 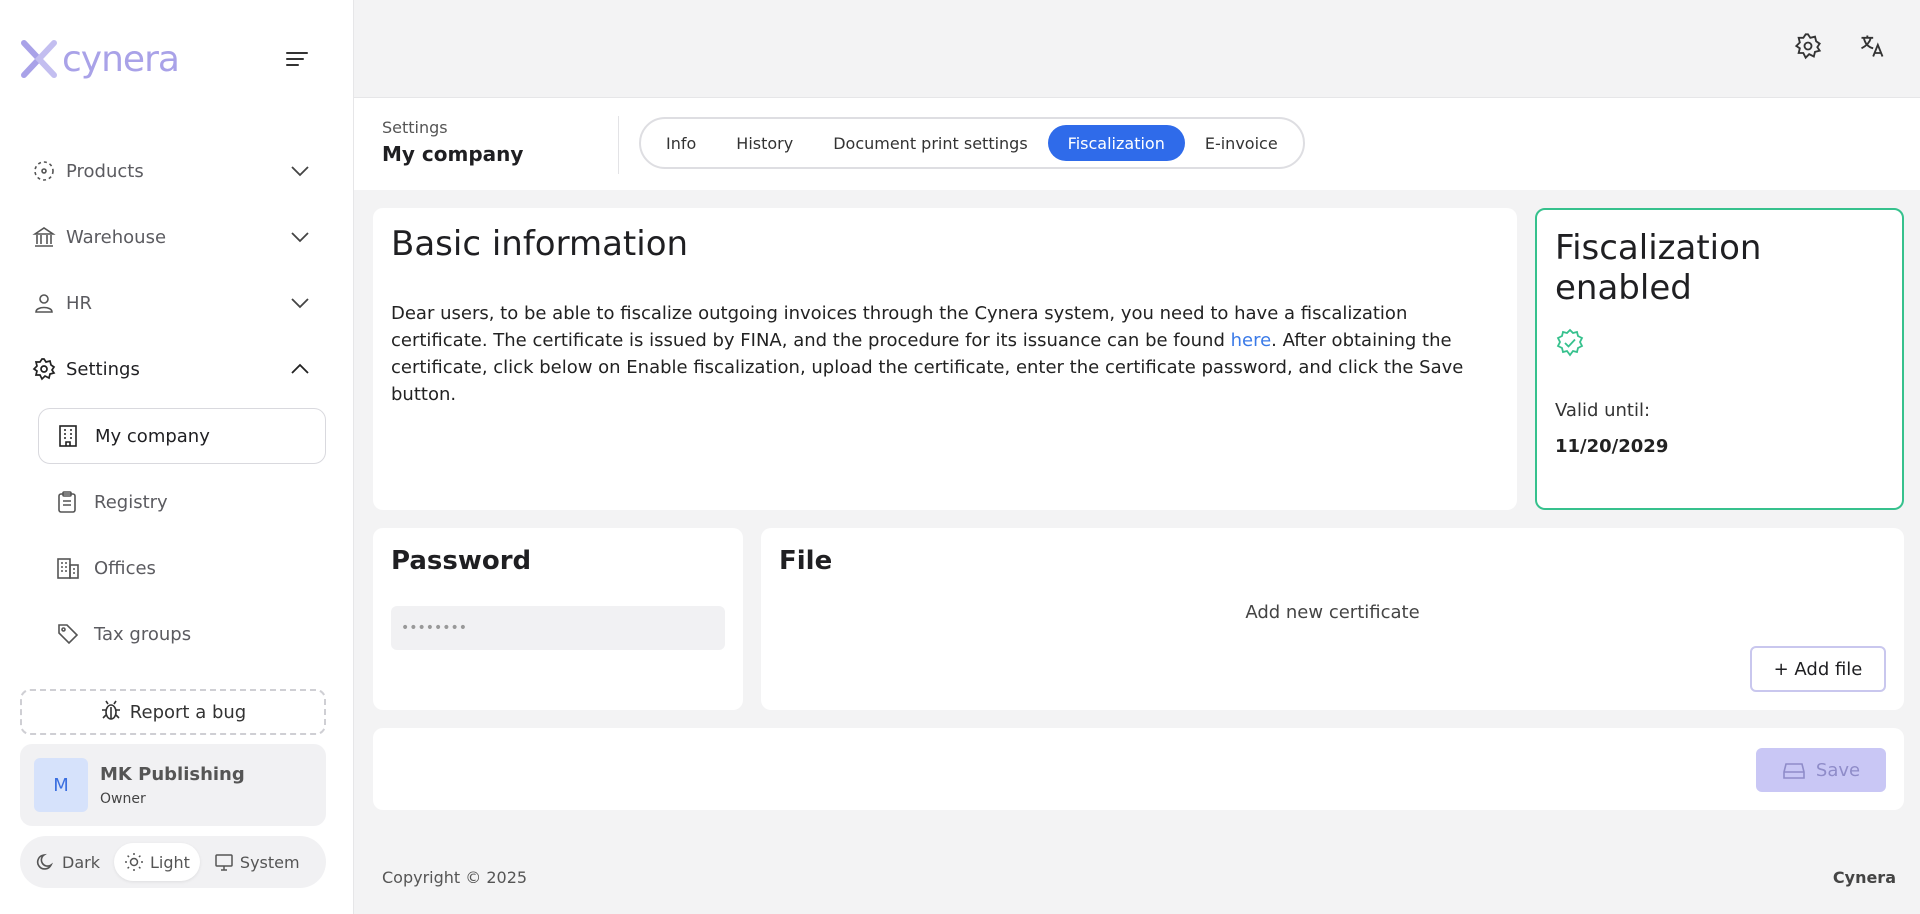 What do you see at coordinates (133, 862) in the screenshot?
I see `sun-icon` at bounding box center [133, 862].